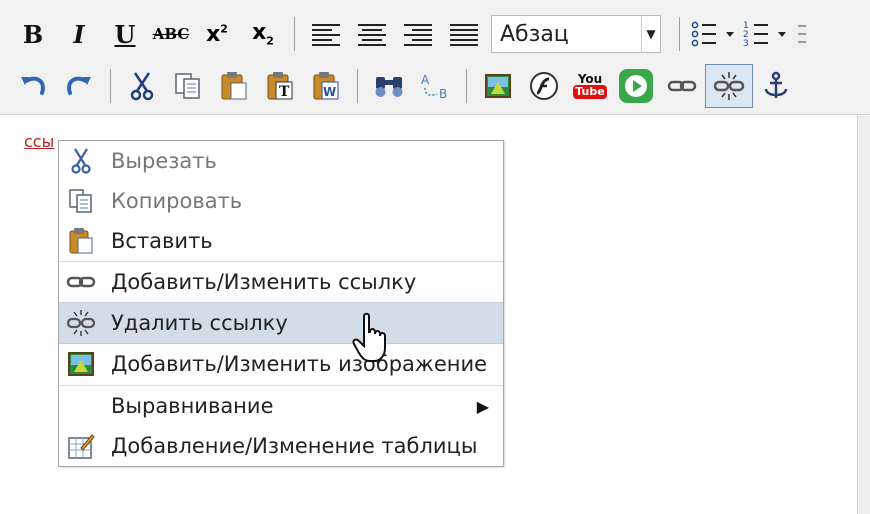 Image resolution: width=870 pixels, height=514 pixels. I want to click on table-icon, so click(81, 446).